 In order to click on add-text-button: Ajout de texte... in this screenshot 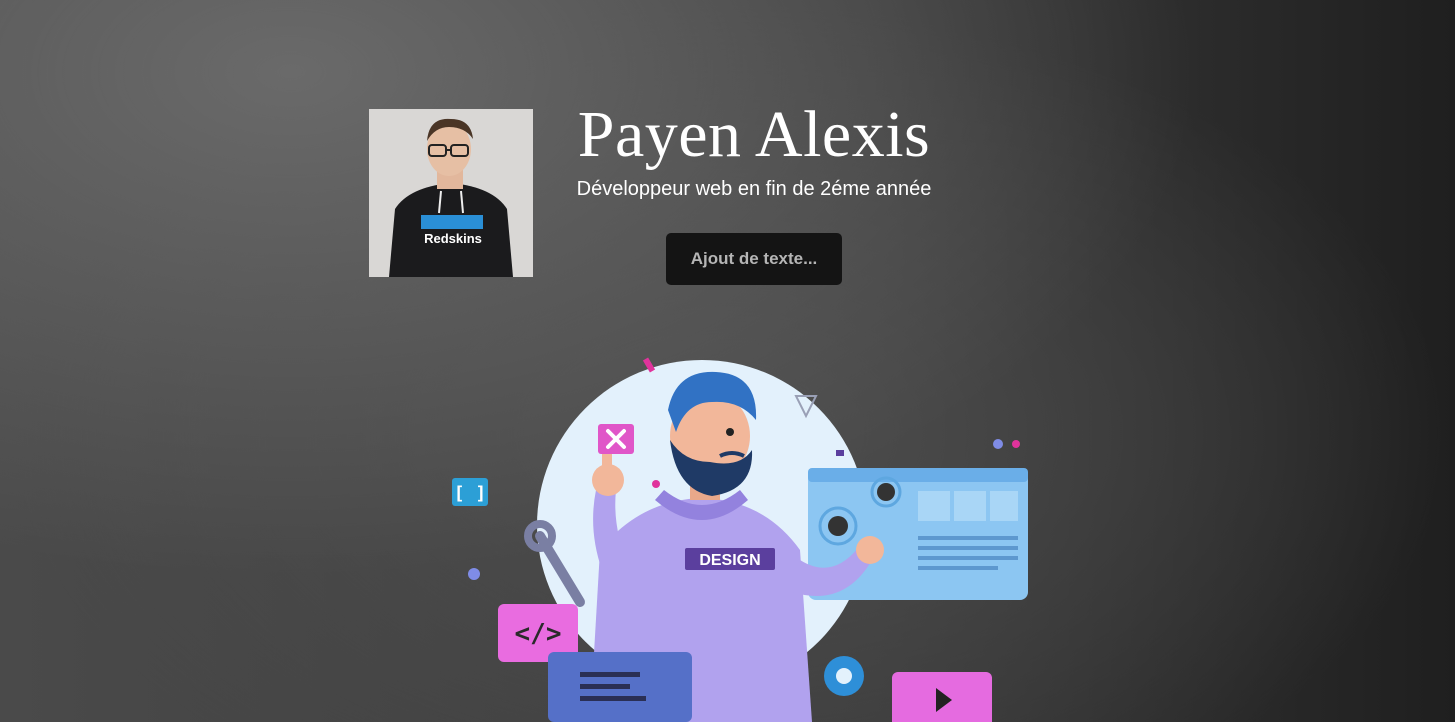, I will do `click(754, 259)`.